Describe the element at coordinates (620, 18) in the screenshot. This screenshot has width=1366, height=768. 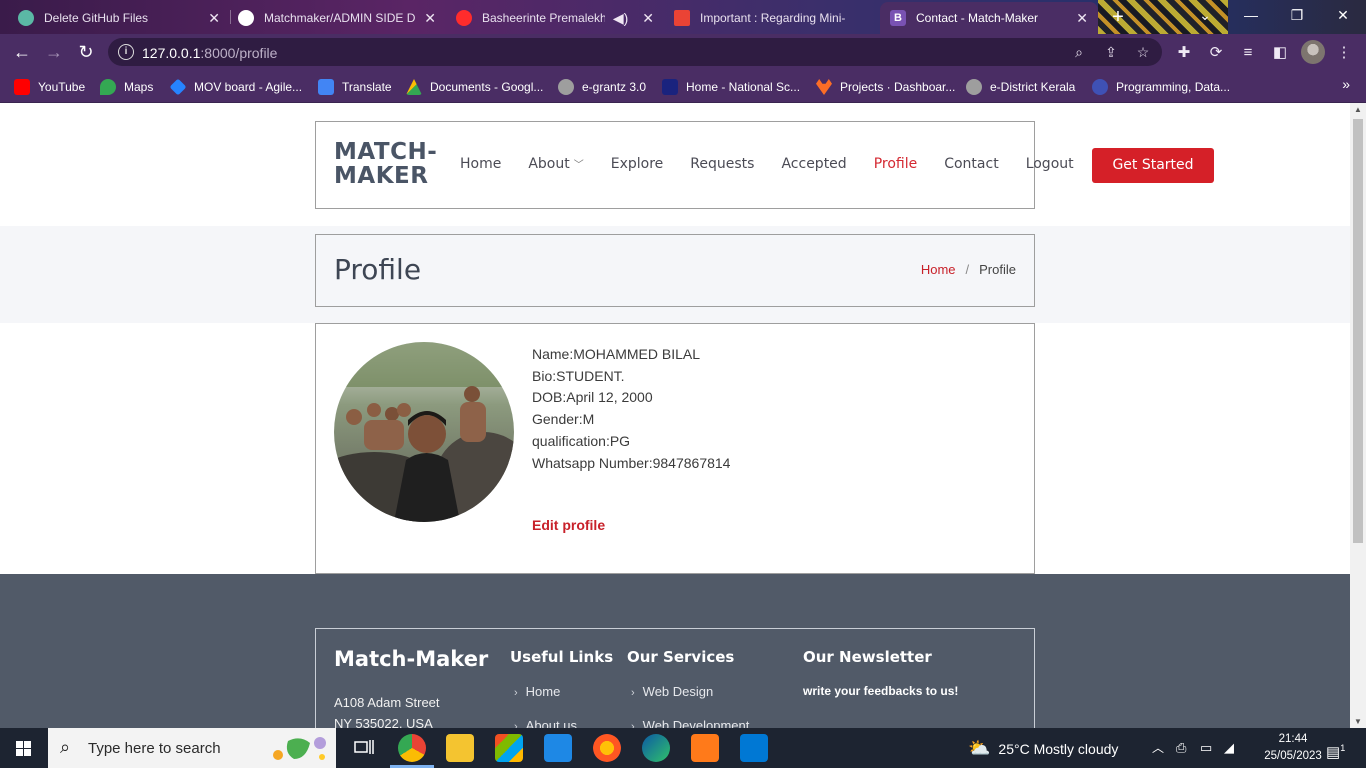
I see `audio-playing-icon: ◀)` at that location.